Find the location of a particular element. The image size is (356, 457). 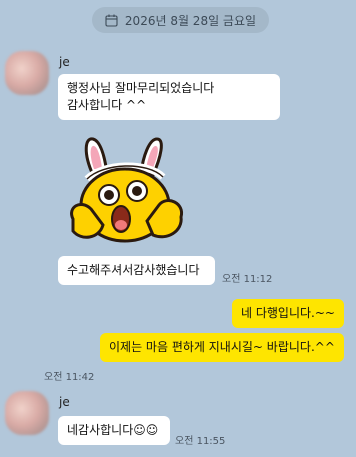

message-bubble-incoming: 수고해주셔서감사했습니다 is located at coordinates (136, 270).